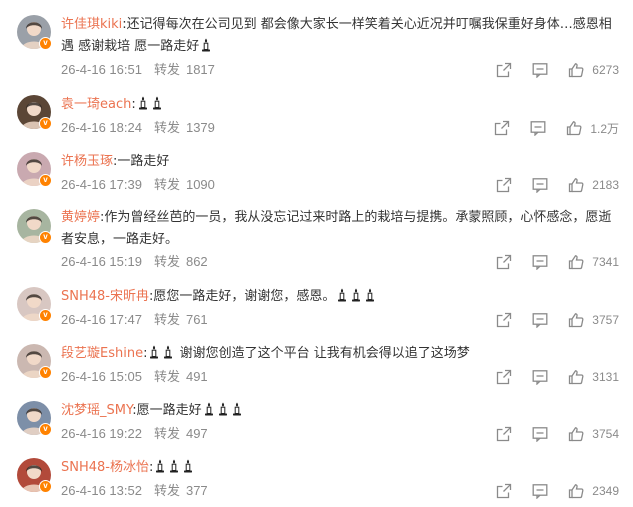 This screenshot has width=633, height=507. Describe the element at coordinates (557, 320) in the screenshot. I see `comment-actions: 3757` at that location.